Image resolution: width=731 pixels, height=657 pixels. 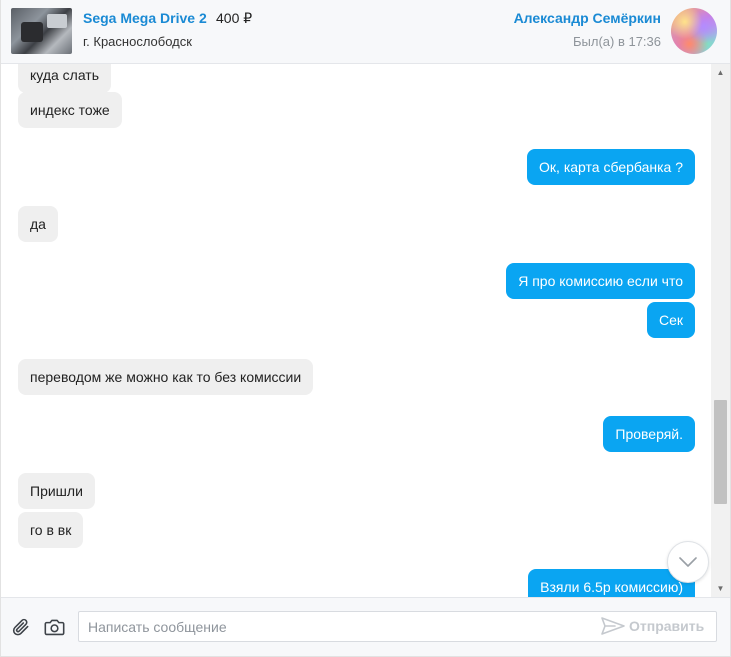 I want to click on message-composer: Отправить, so click(x=365, y=626).